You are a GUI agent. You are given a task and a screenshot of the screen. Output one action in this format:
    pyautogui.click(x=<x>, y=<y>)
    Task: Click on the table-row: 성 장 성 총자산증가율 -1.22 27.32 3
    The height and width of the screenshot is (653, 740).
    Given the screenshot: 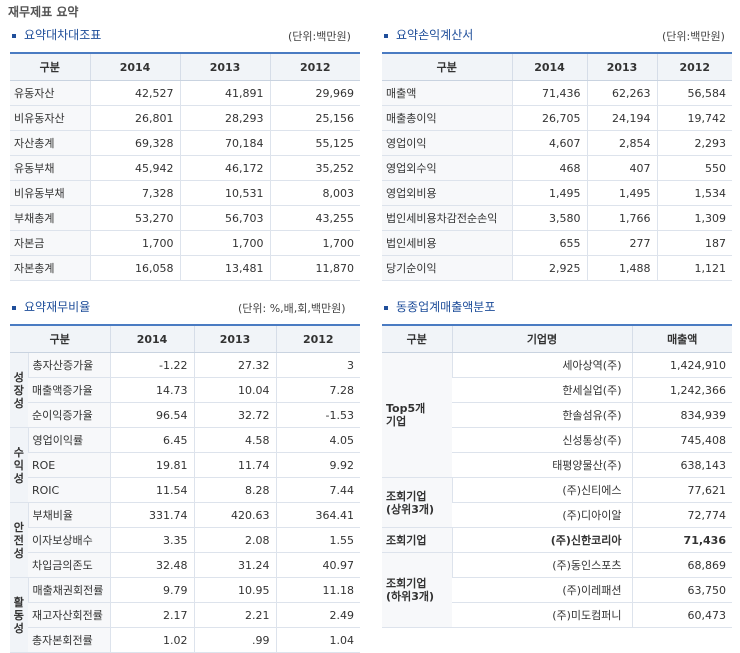 What is the action you would take?
    pyautogui.click(x=185, y=390)
    